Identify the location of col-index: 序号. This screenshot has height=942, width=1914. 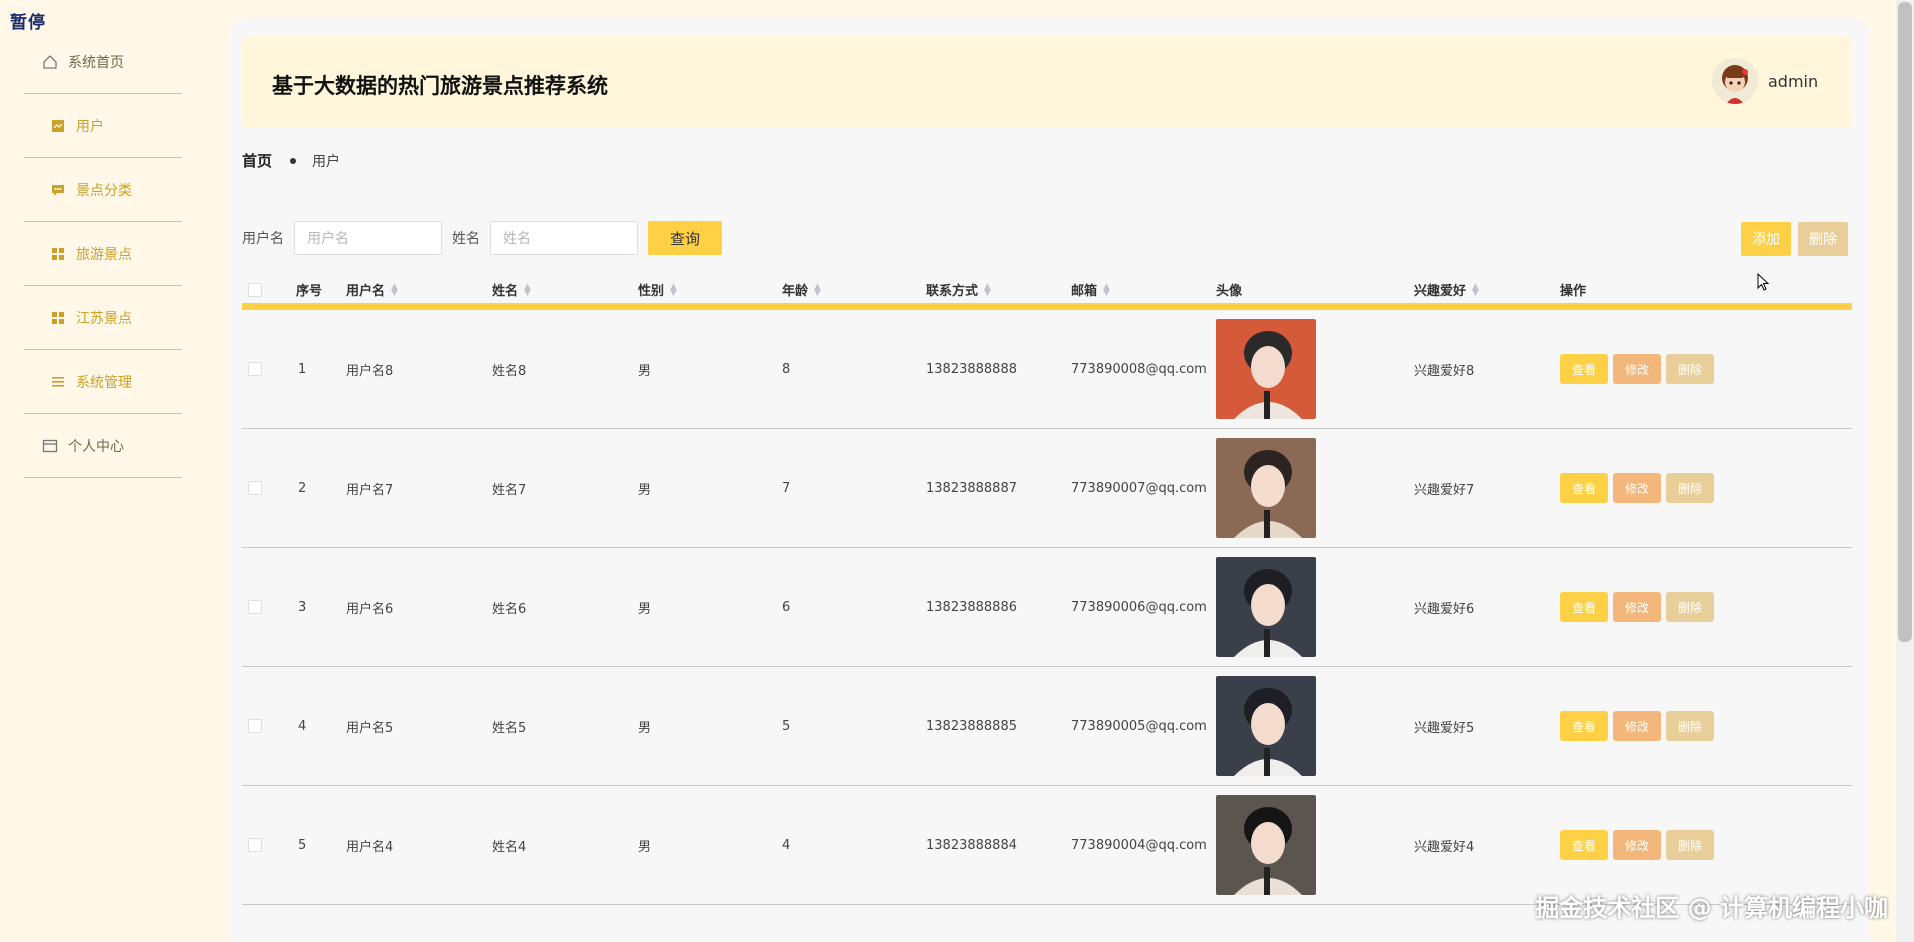
(309, 291).